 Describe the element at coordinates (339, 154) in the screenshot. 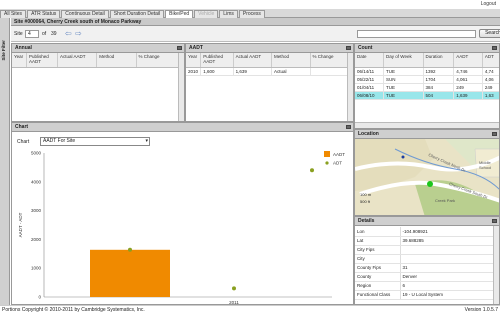

I see `legend-label-aadt: AADT` at that location.